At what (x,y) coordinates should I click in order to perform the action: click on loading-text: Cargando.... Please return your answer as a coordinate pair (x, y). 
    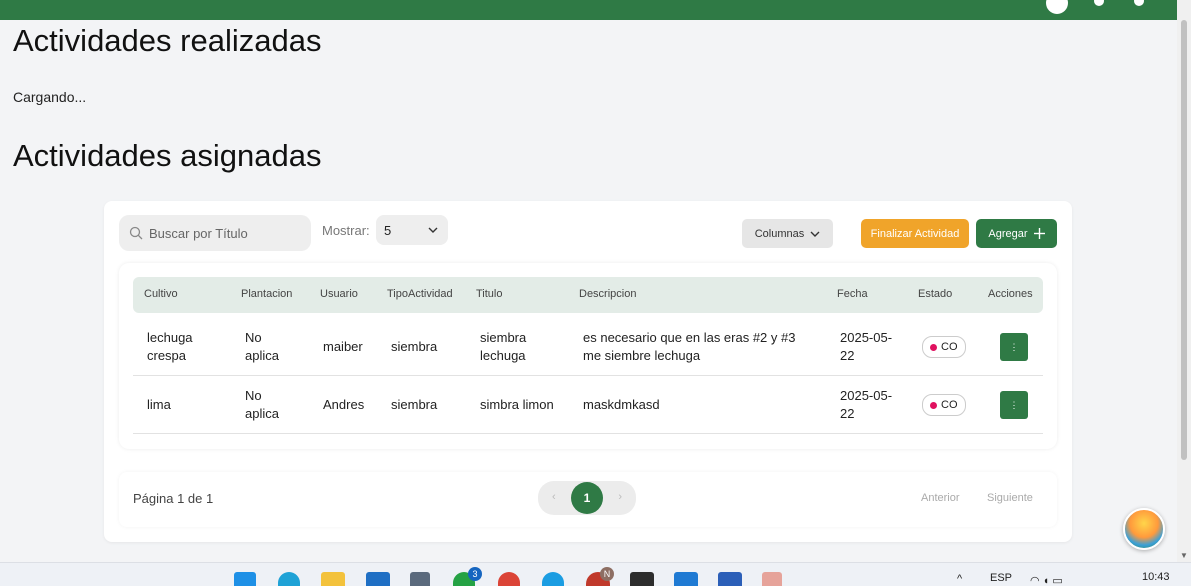
    Looking at the image, I should click on (50, 97).